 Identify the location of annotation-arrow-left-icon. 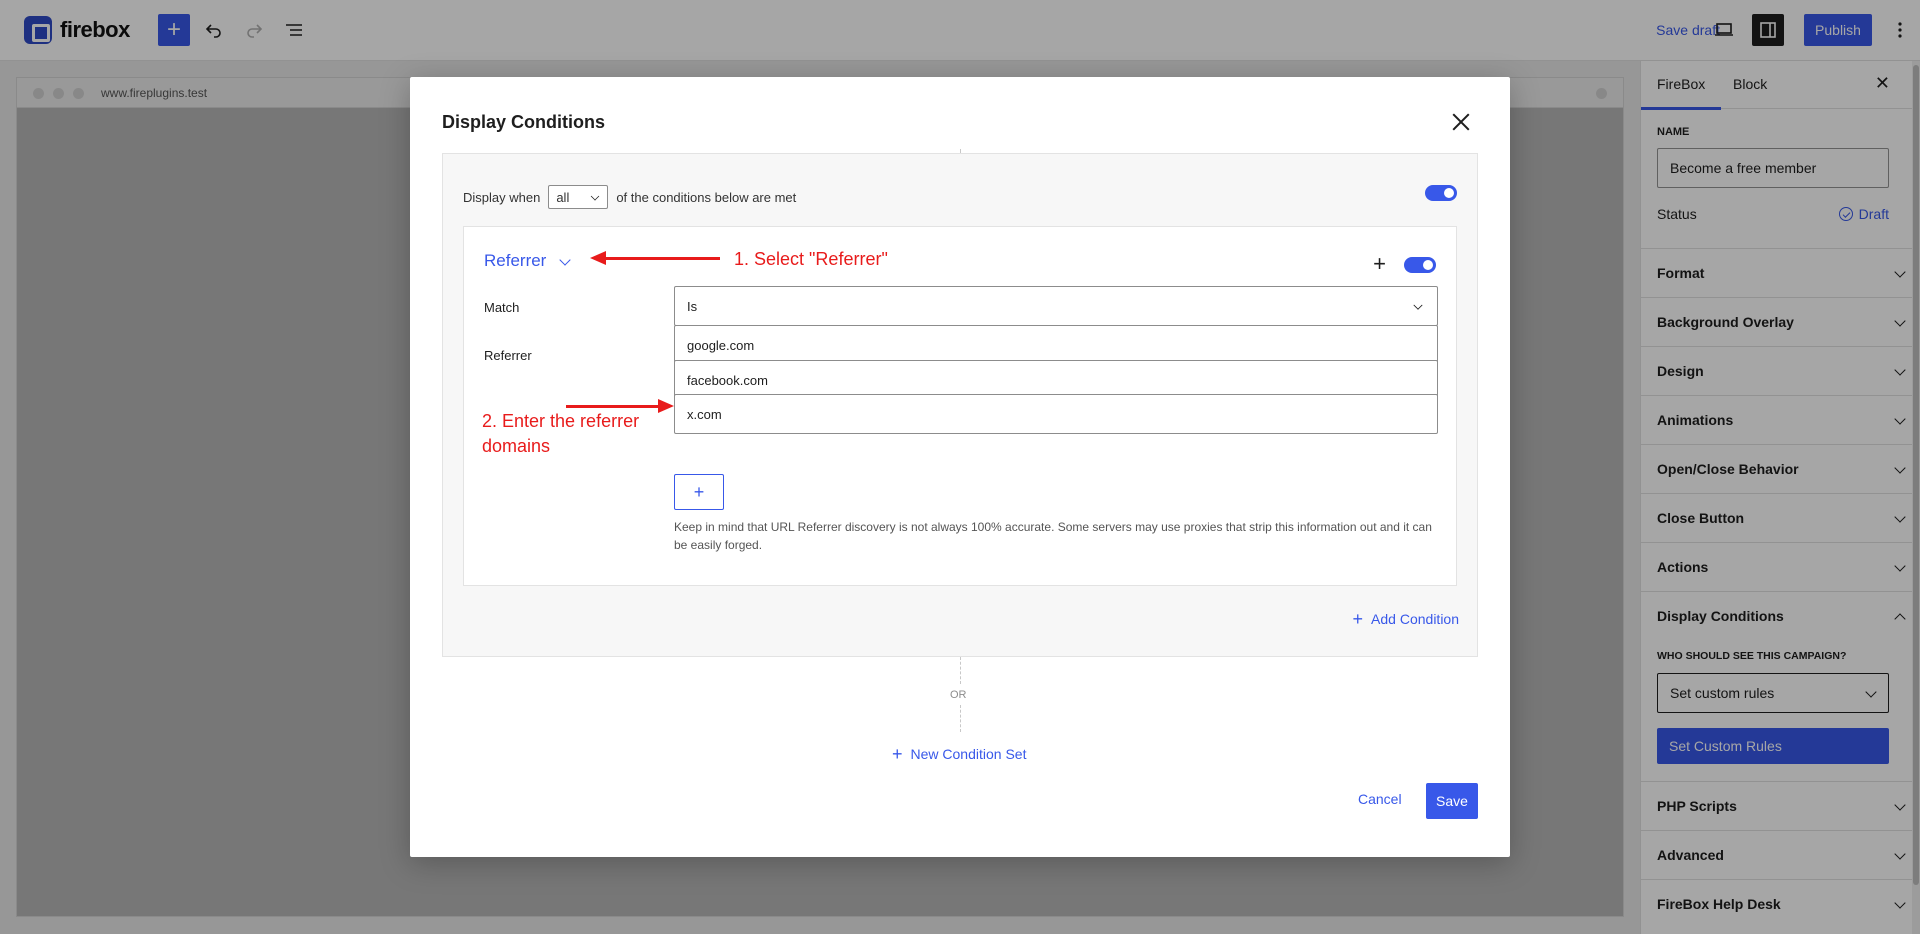
(655, 258).